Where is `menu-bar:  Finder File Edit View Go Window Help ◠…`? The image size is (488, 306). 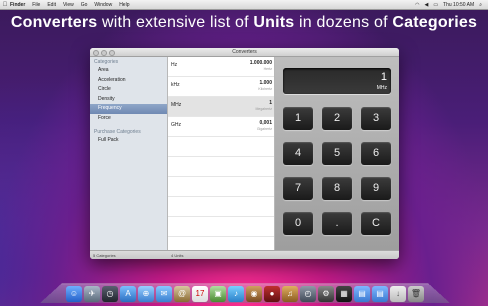 menu-bar:  Finder File Edit View Go Window Help ◠… is located at coordinates (244, 5).